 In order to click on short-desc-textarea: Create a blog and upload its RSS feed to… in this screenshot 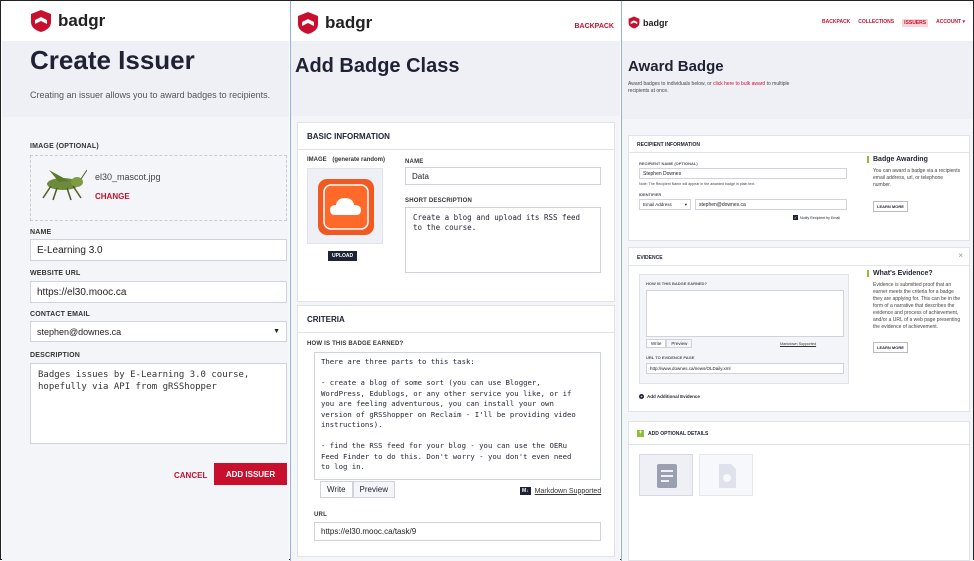, I will do `click(503, 240)`.